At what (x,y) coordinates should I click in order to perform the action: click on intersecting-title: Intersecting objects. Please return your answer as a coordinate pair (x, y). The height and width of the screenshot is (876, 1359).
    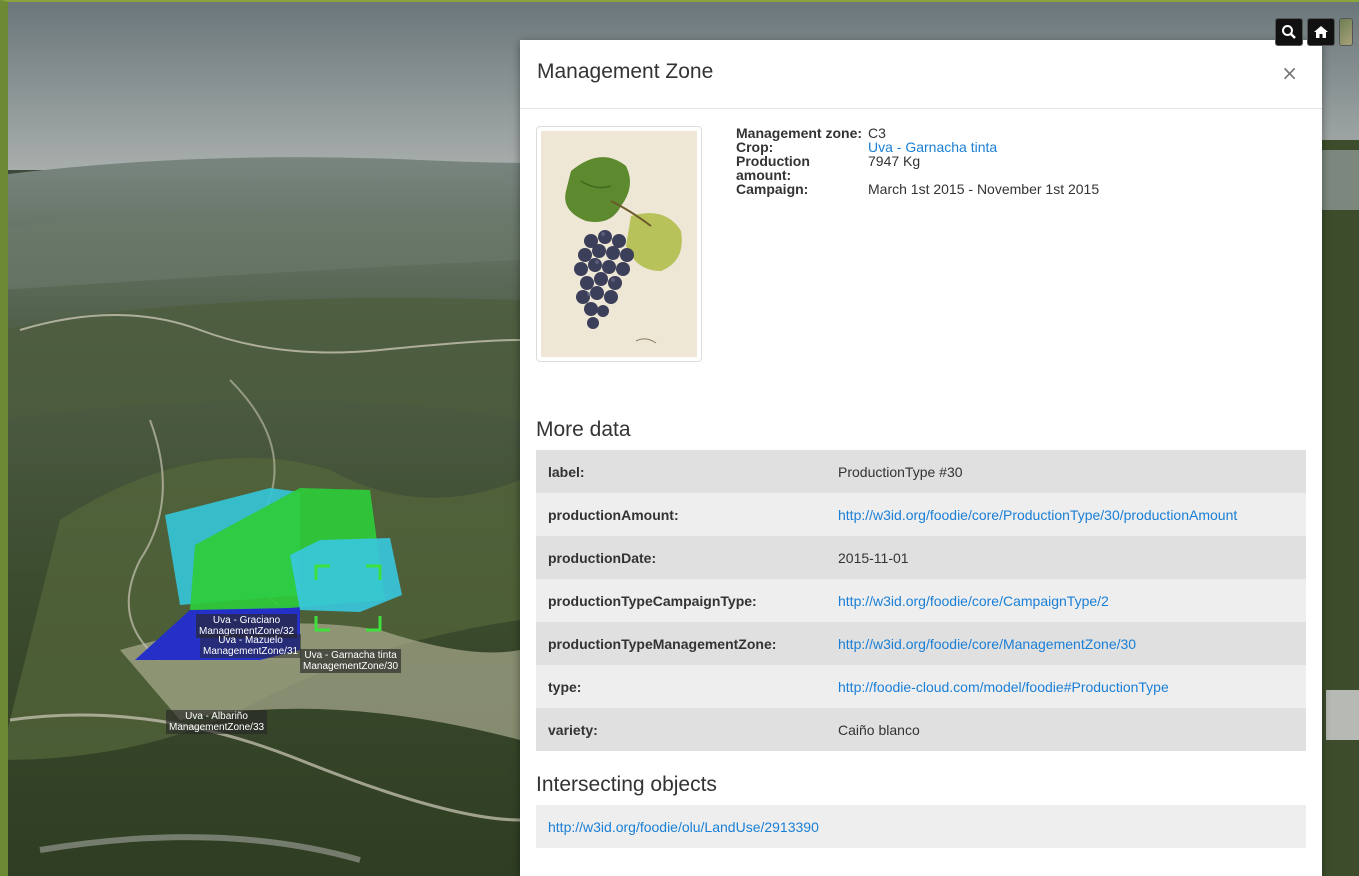
    Looking at the image, I should click on (626, 784).